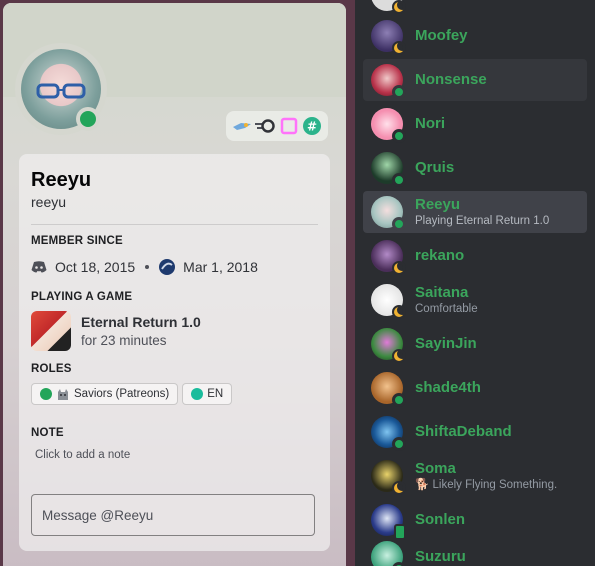 The image size is (595, 566). I want to click on list-item: Qruis, so click(475, 168).